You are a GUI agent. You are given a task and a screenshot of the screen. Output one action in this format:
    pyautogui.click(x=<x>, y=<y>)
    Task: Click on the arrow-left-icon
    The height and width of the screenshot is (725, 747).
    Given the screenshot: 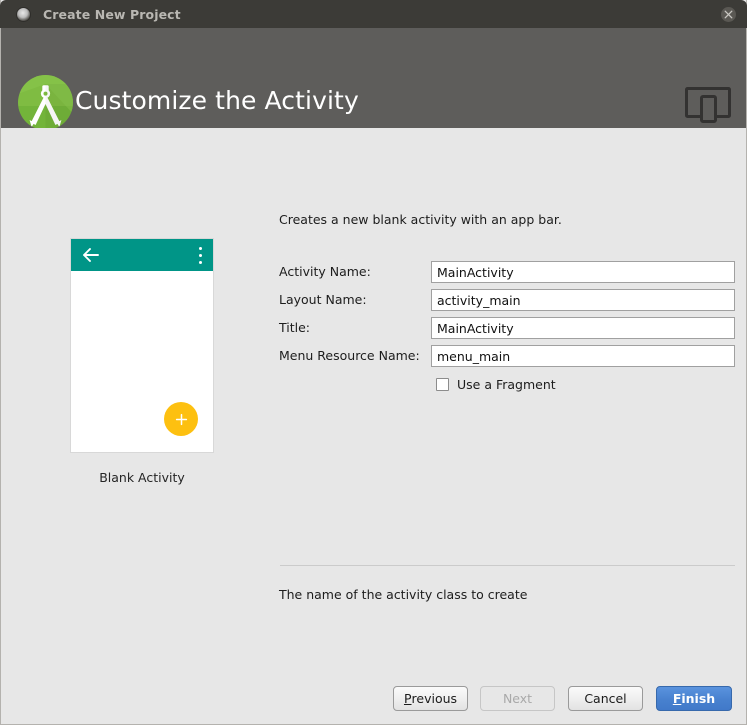 What is the action you would take?
    pyautogui.click(x=90, y=255)
    